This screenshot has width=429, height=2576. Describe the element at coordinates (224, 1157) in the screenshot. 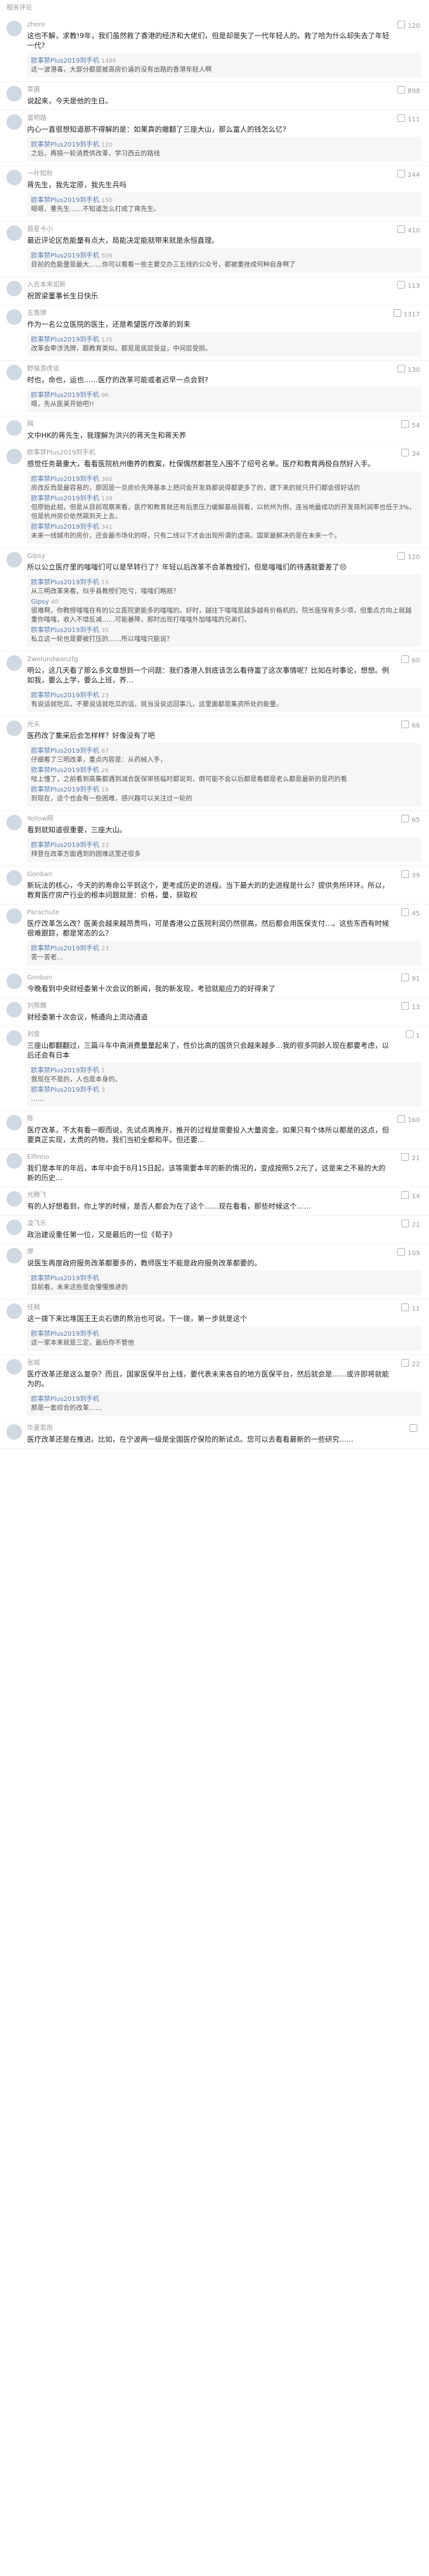

I see `comment-username: Elfinho` at that location.